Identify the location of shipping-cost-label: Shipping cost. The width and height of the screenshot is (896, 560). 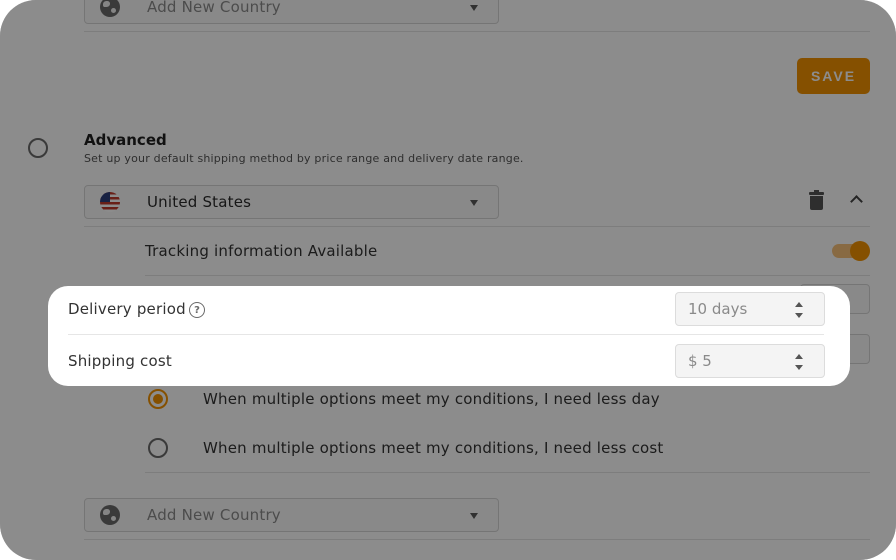
(120, 361).